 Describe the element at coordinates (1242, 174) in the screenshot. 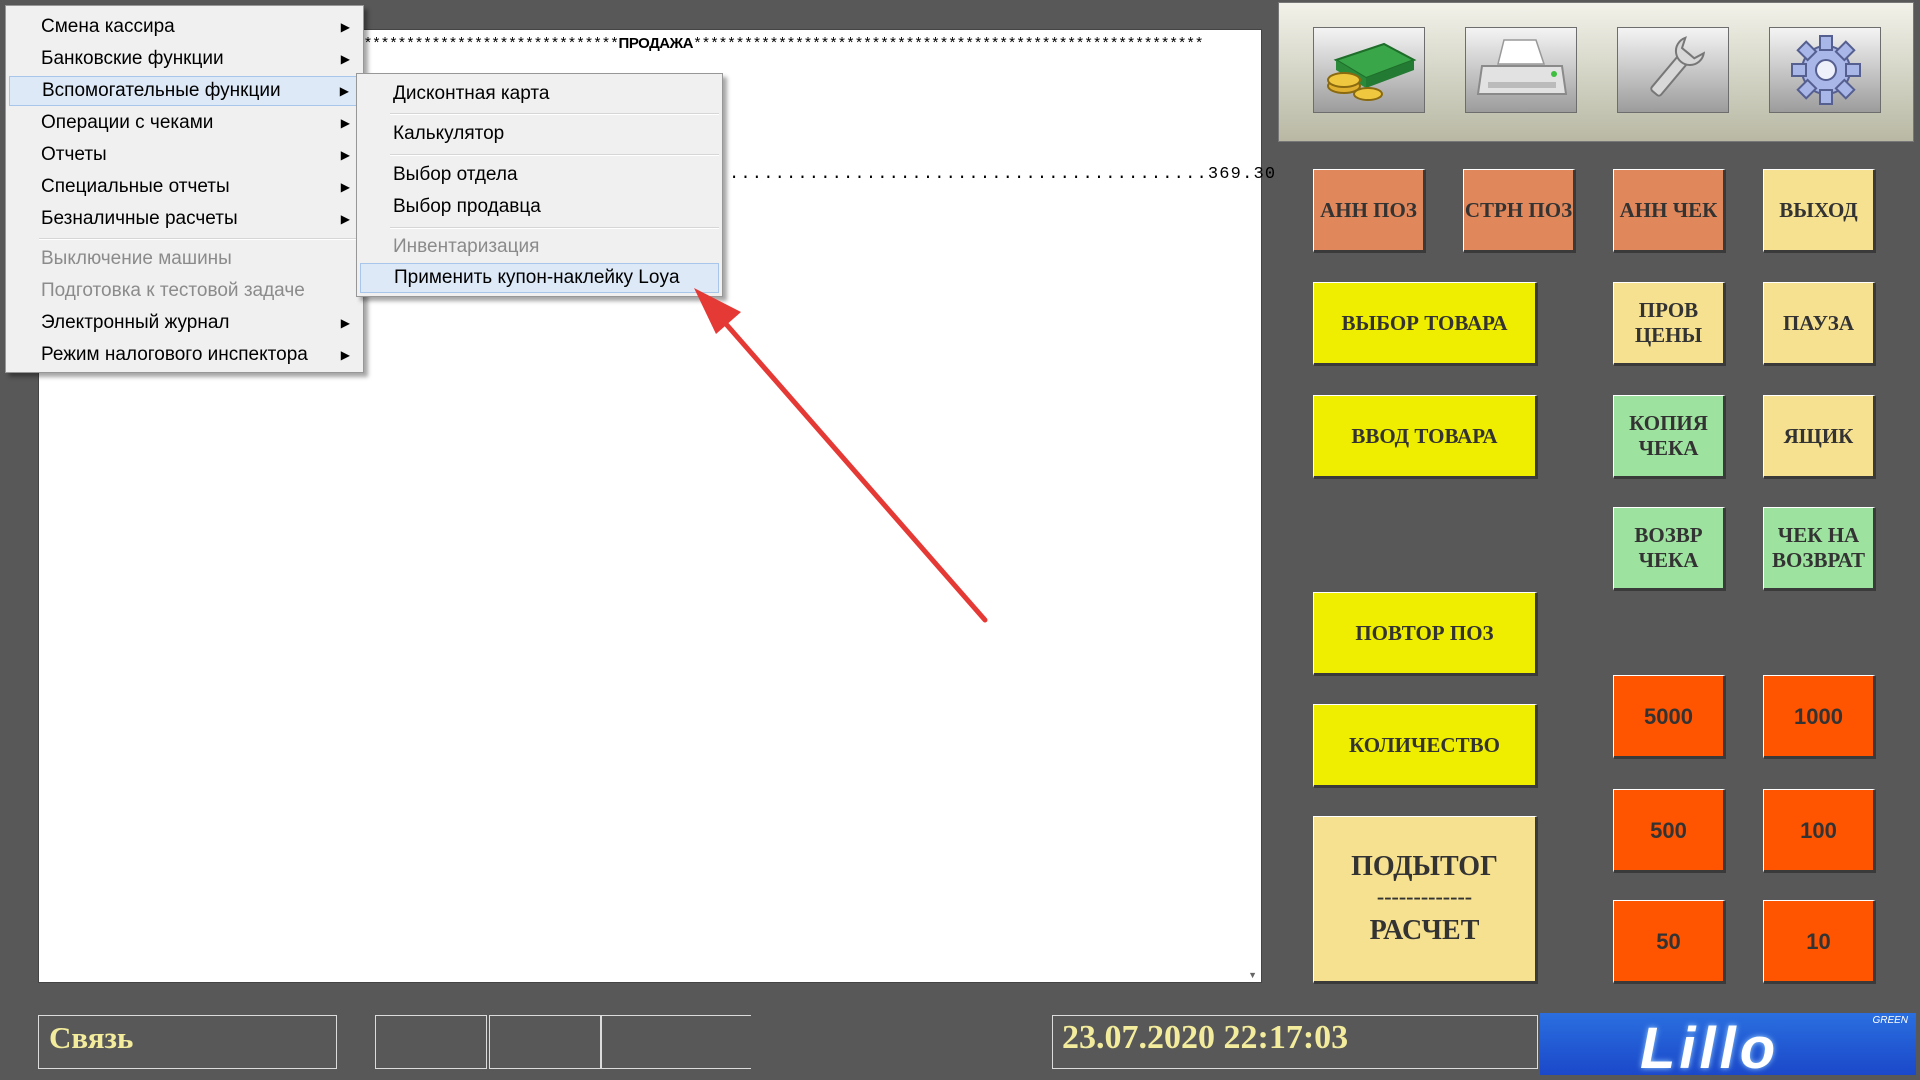

I see `receipt-total-value: 369.30` at that location.